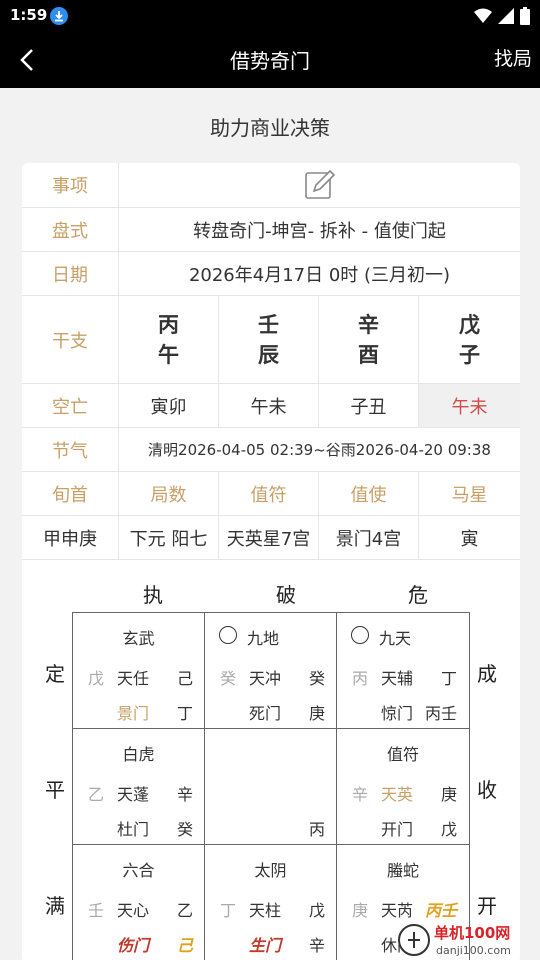 This screenshot has width=540, height=960. I want to click on palace-1: 太阴 丁 天柱 戊 生门 辛, so click(271, 902).